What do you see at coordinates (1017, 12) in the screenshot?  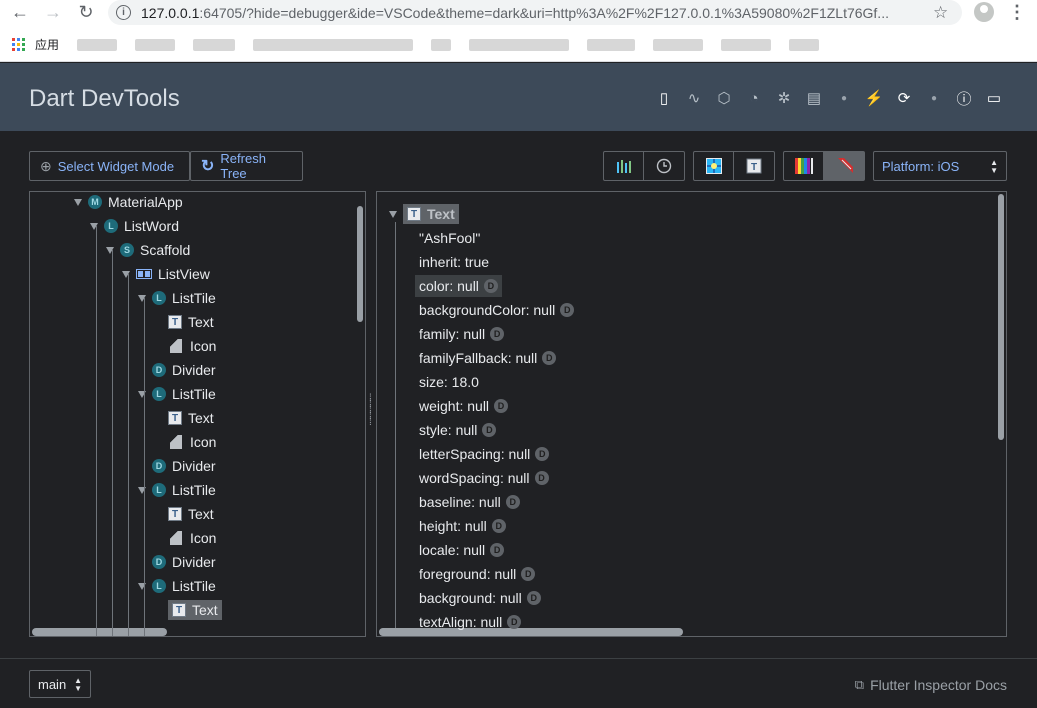 I see `browser-menu-icon: ⋮` at bounding box center [1017, 12].